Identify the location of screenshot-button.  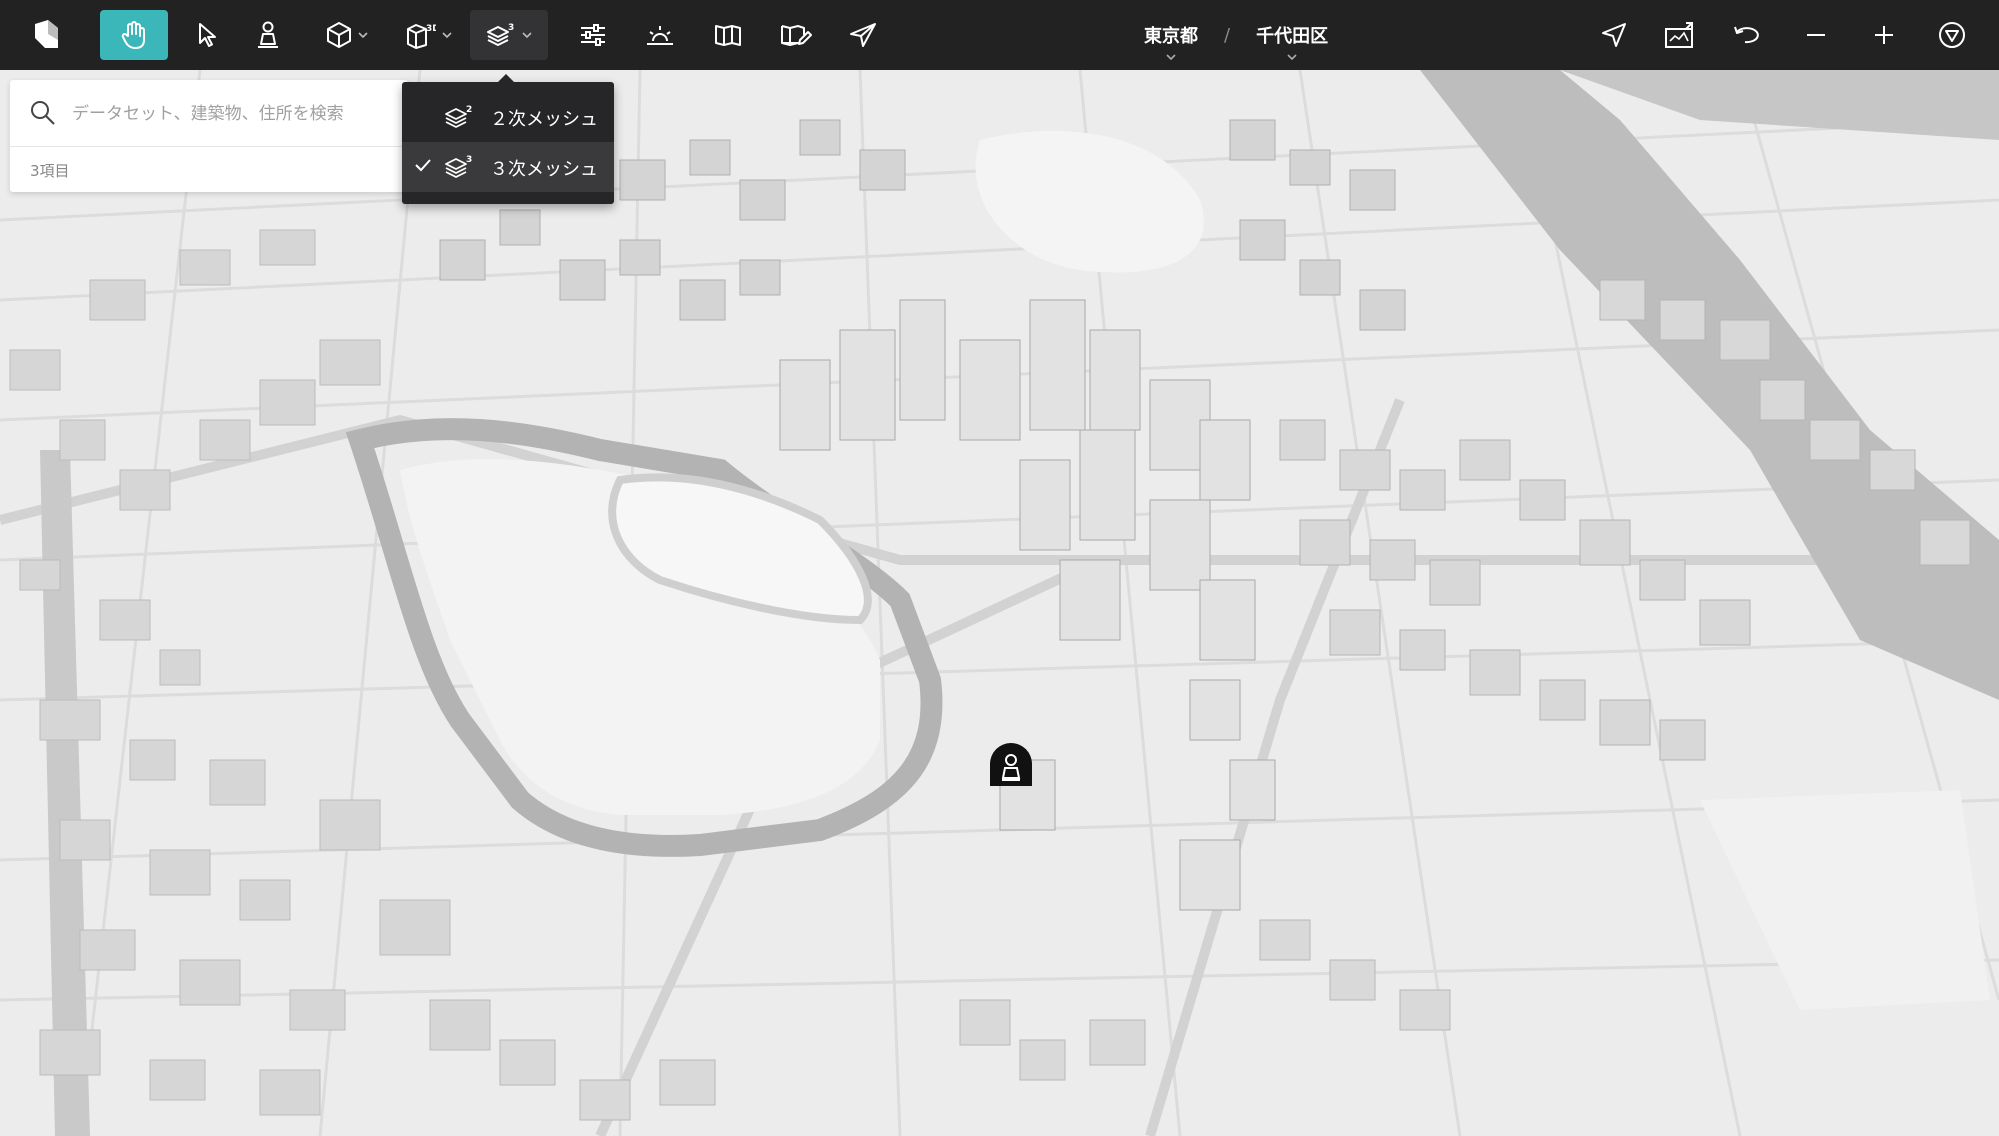
(1680, 35).